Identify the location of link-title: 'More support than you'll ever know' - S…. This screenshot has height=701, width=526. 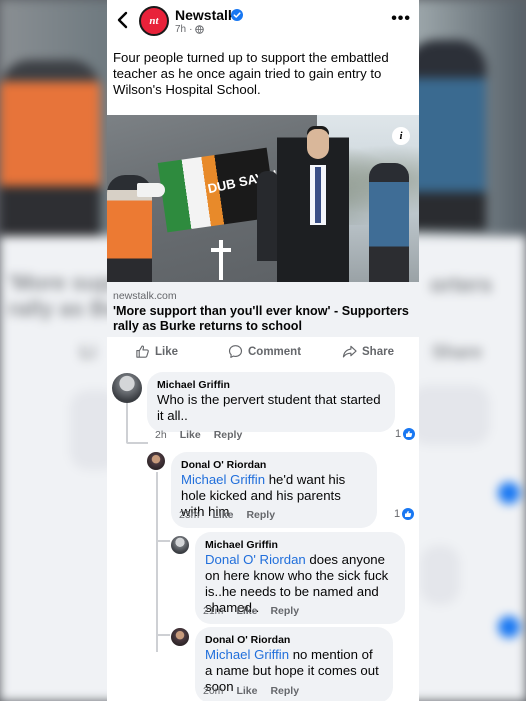
(261, 318).